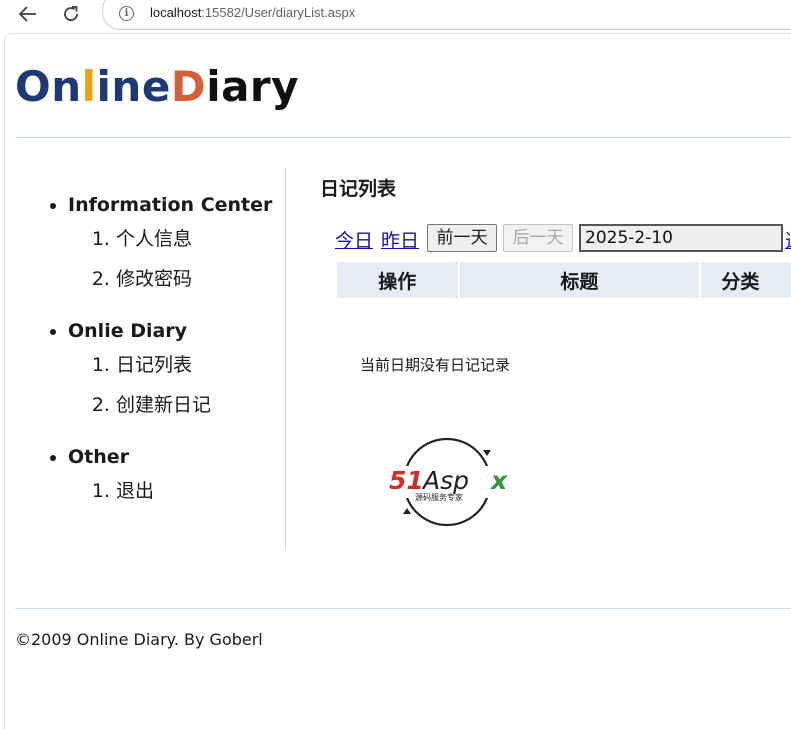  I want to click on date-input: 2025-2-10, so click(681, 238).